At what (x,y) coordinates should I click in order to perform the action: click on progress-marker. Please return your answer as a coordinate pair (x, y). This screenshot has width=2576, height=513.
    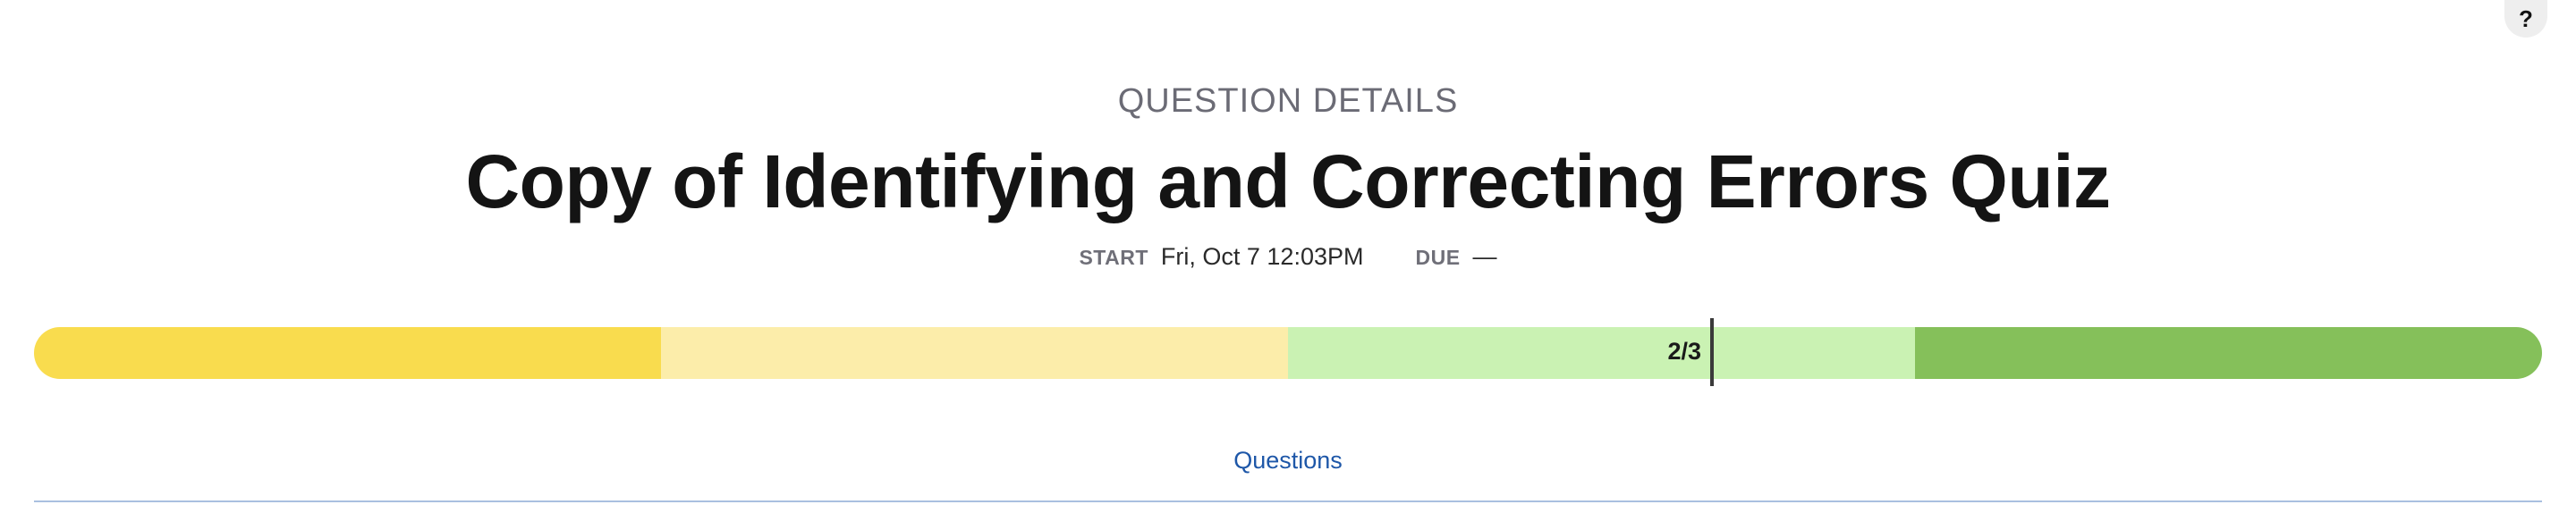
    Looking at the image, I should click on (1712, 352).